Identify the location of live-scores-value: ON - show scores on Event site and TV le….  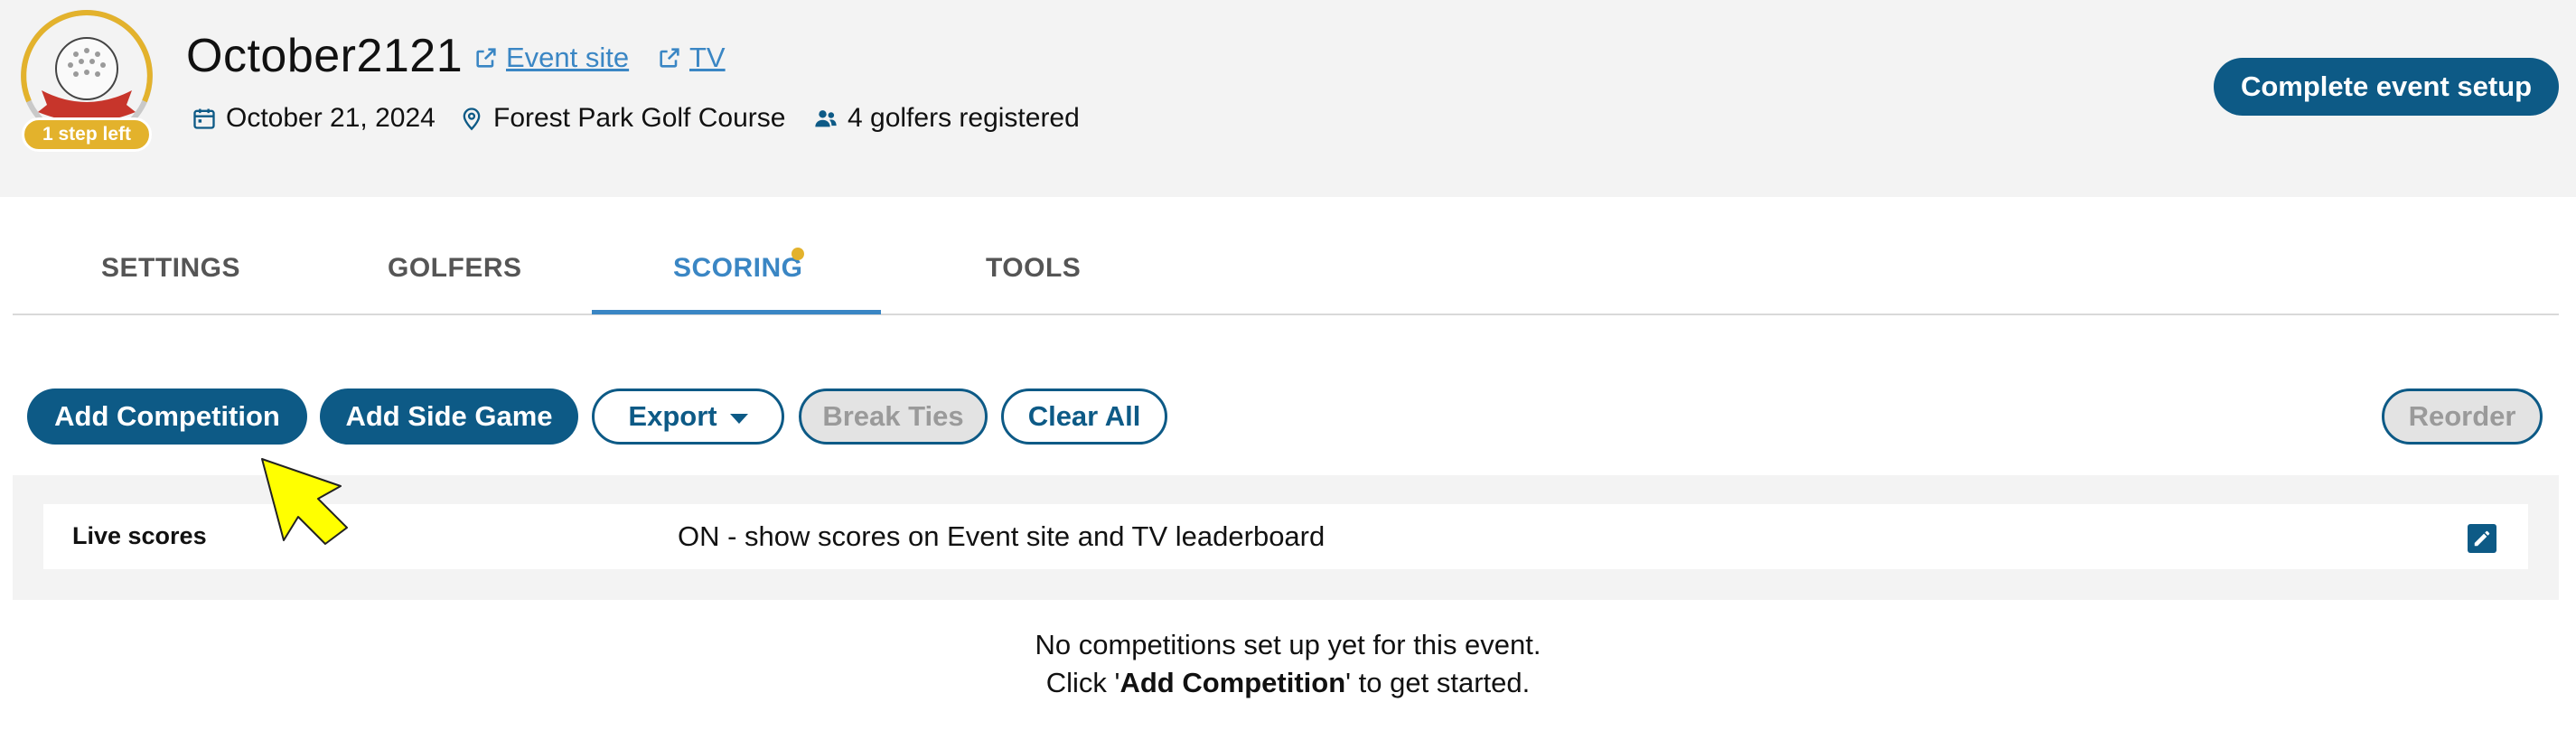
(1001, 536).